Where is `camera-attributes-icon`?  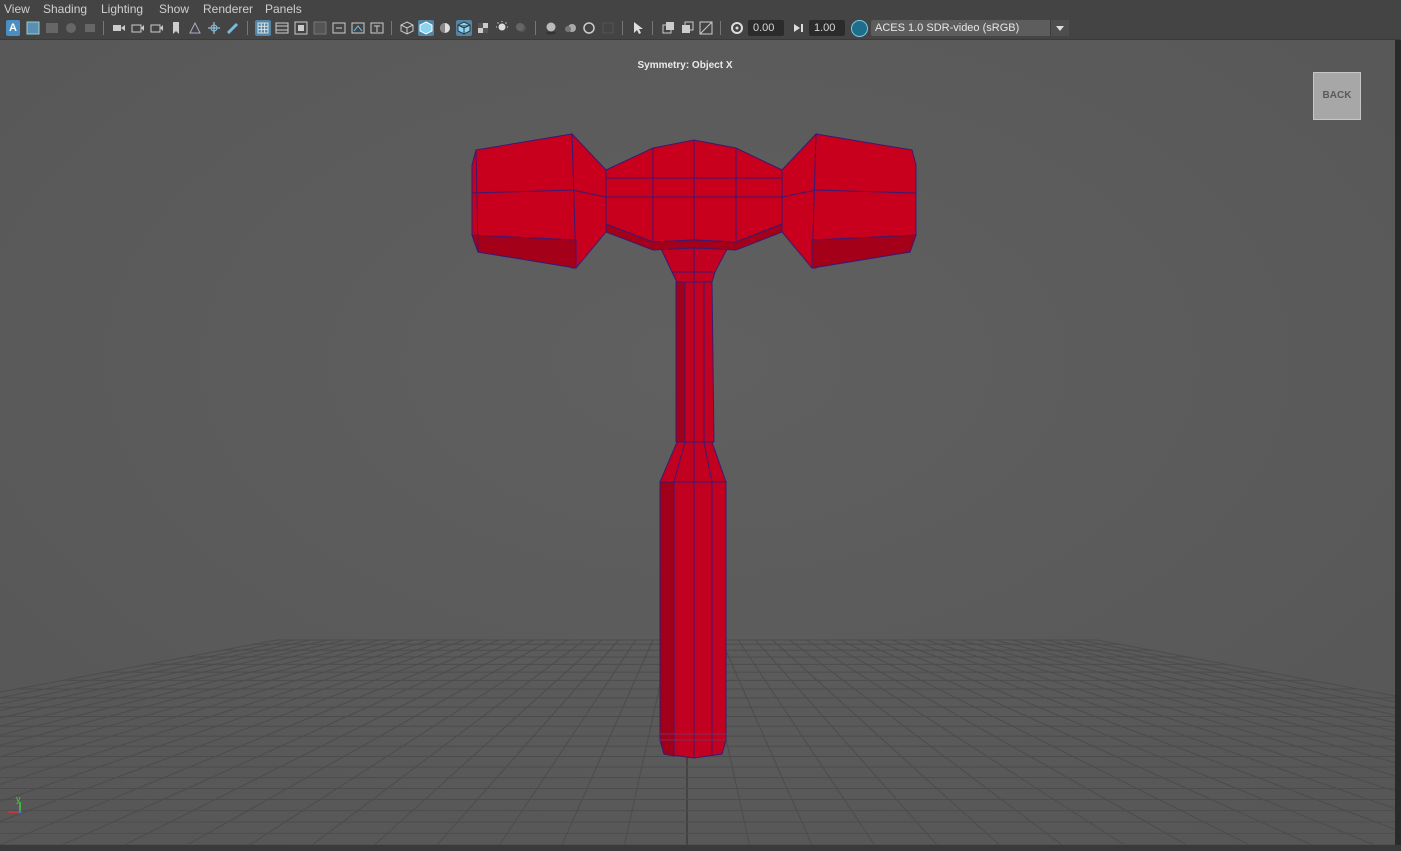 camera-attributes-icon is located at coordinates (33, 28).